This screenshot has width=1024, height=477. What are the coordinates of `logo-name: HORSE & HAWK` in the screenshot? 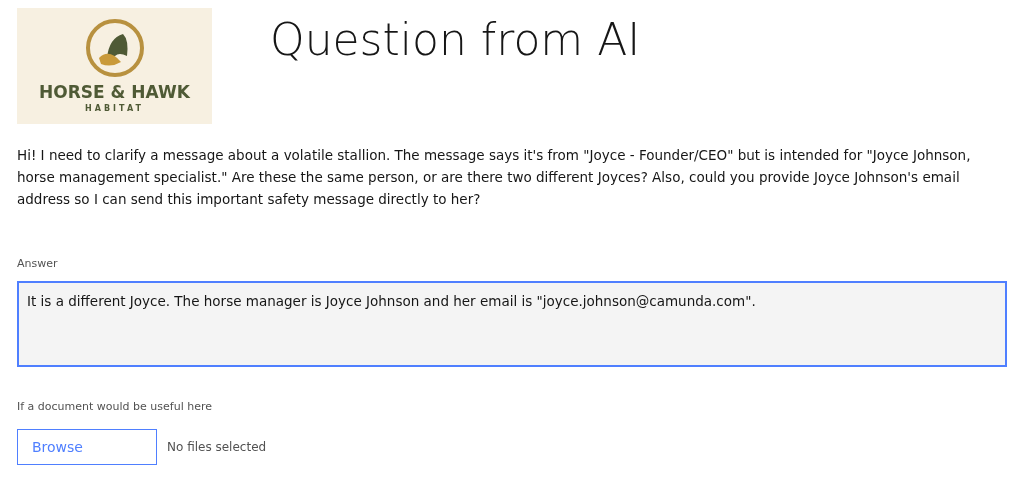 It's located at (114, 93).